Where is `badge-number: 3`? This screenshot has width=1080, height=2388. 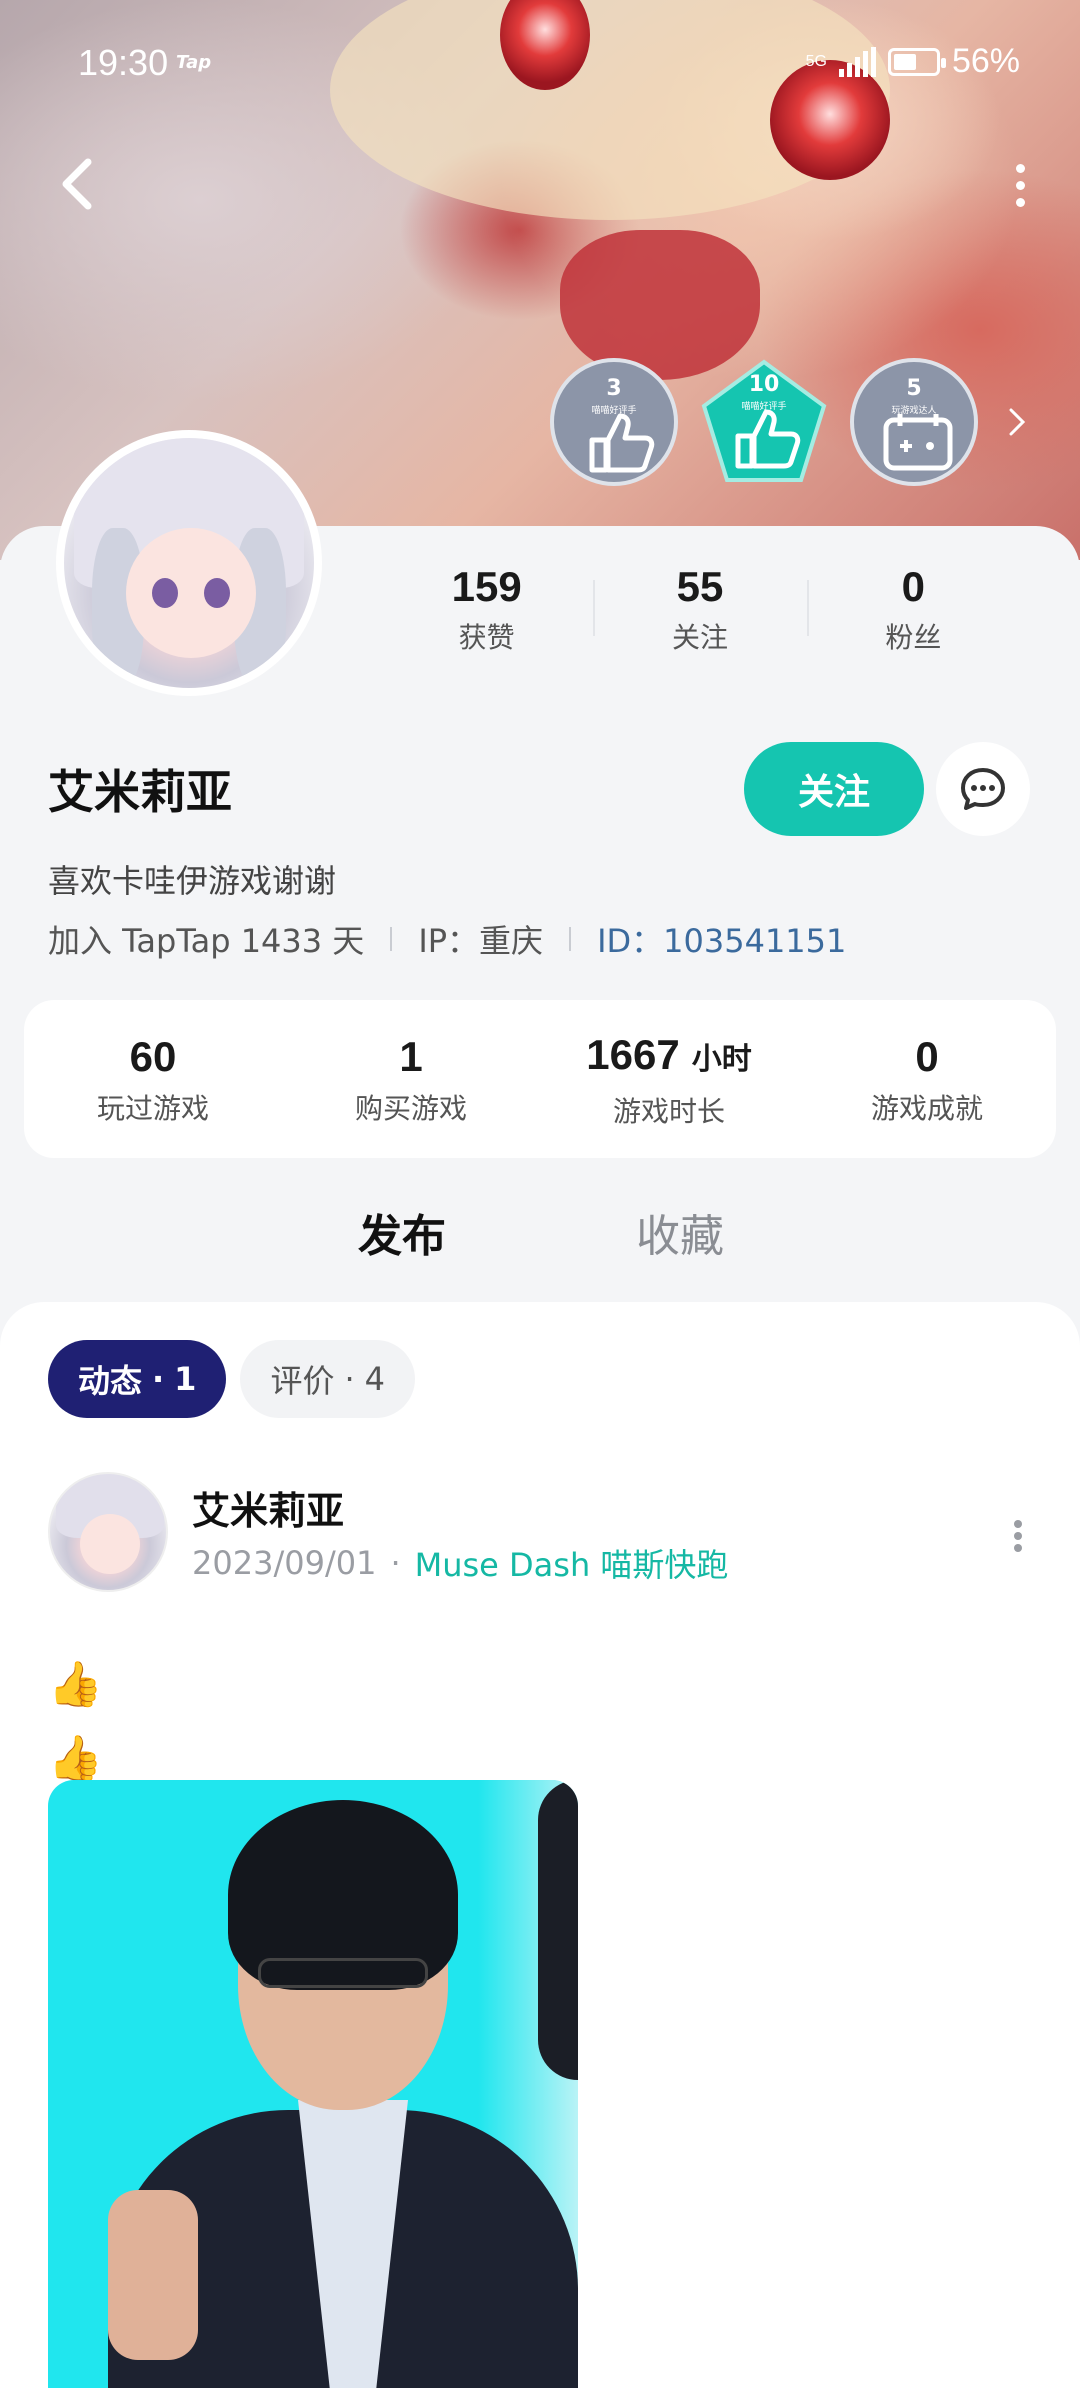 badge-number: 3 is located at coordinates (614, 388).